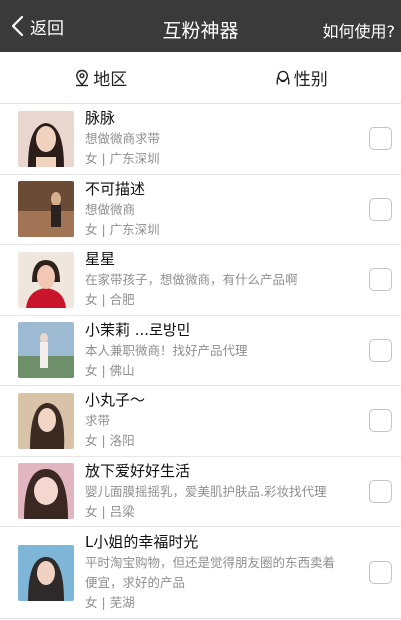 The width and height of the screenshot is (401, 620). I want to click on user-name: 星星, so click(100, 259).